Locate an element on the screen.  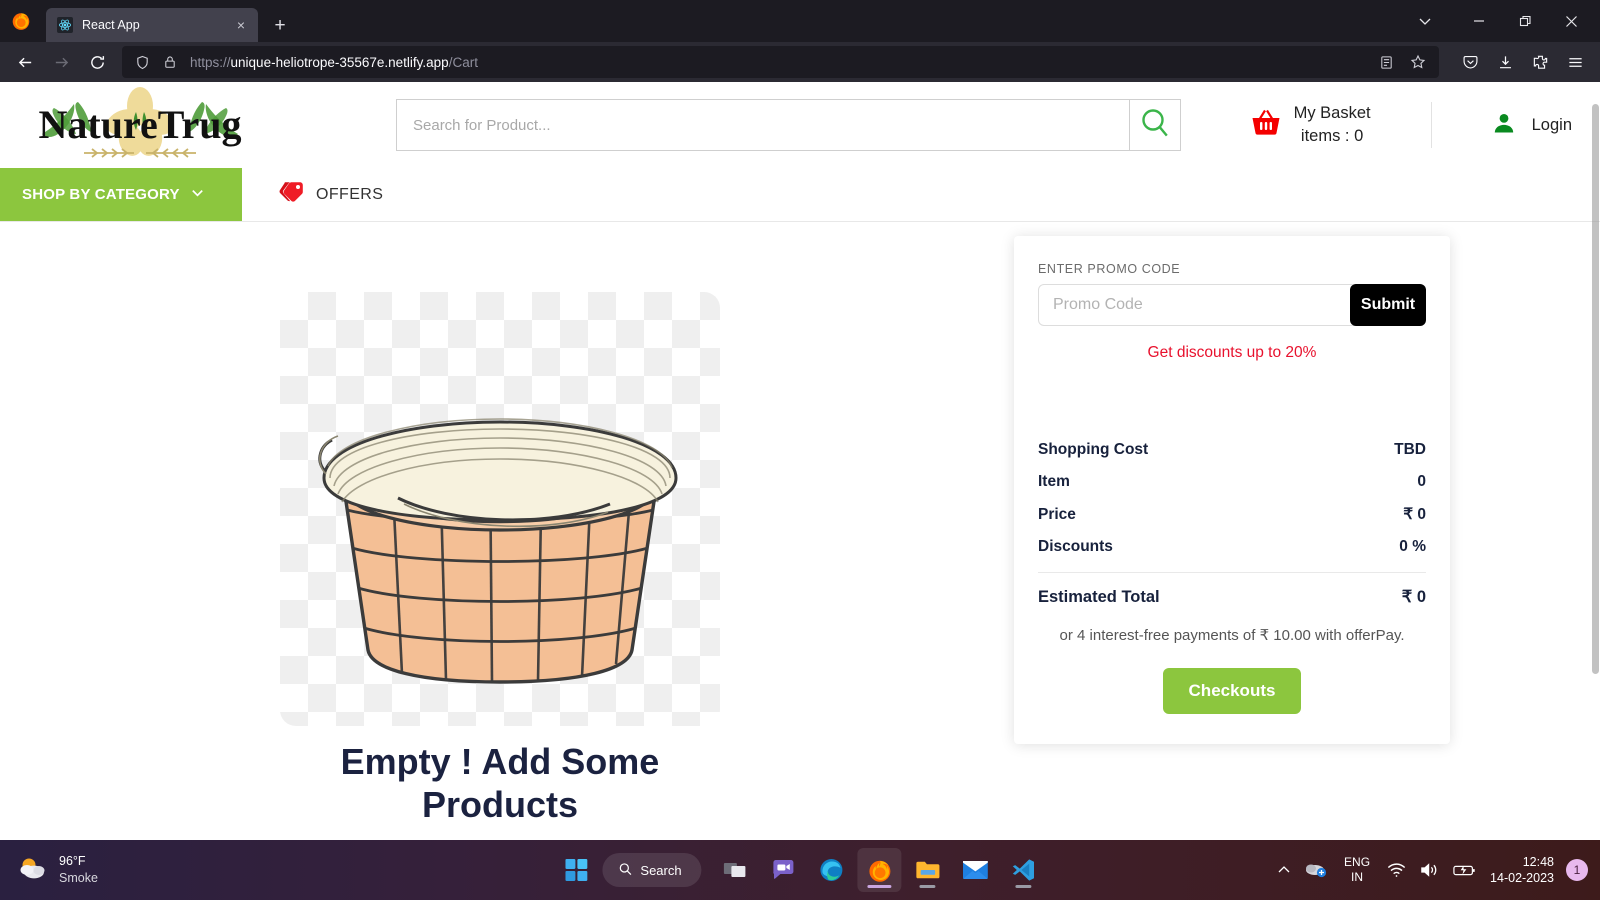
back-arrow-icon is located at coordinates (25, 62).